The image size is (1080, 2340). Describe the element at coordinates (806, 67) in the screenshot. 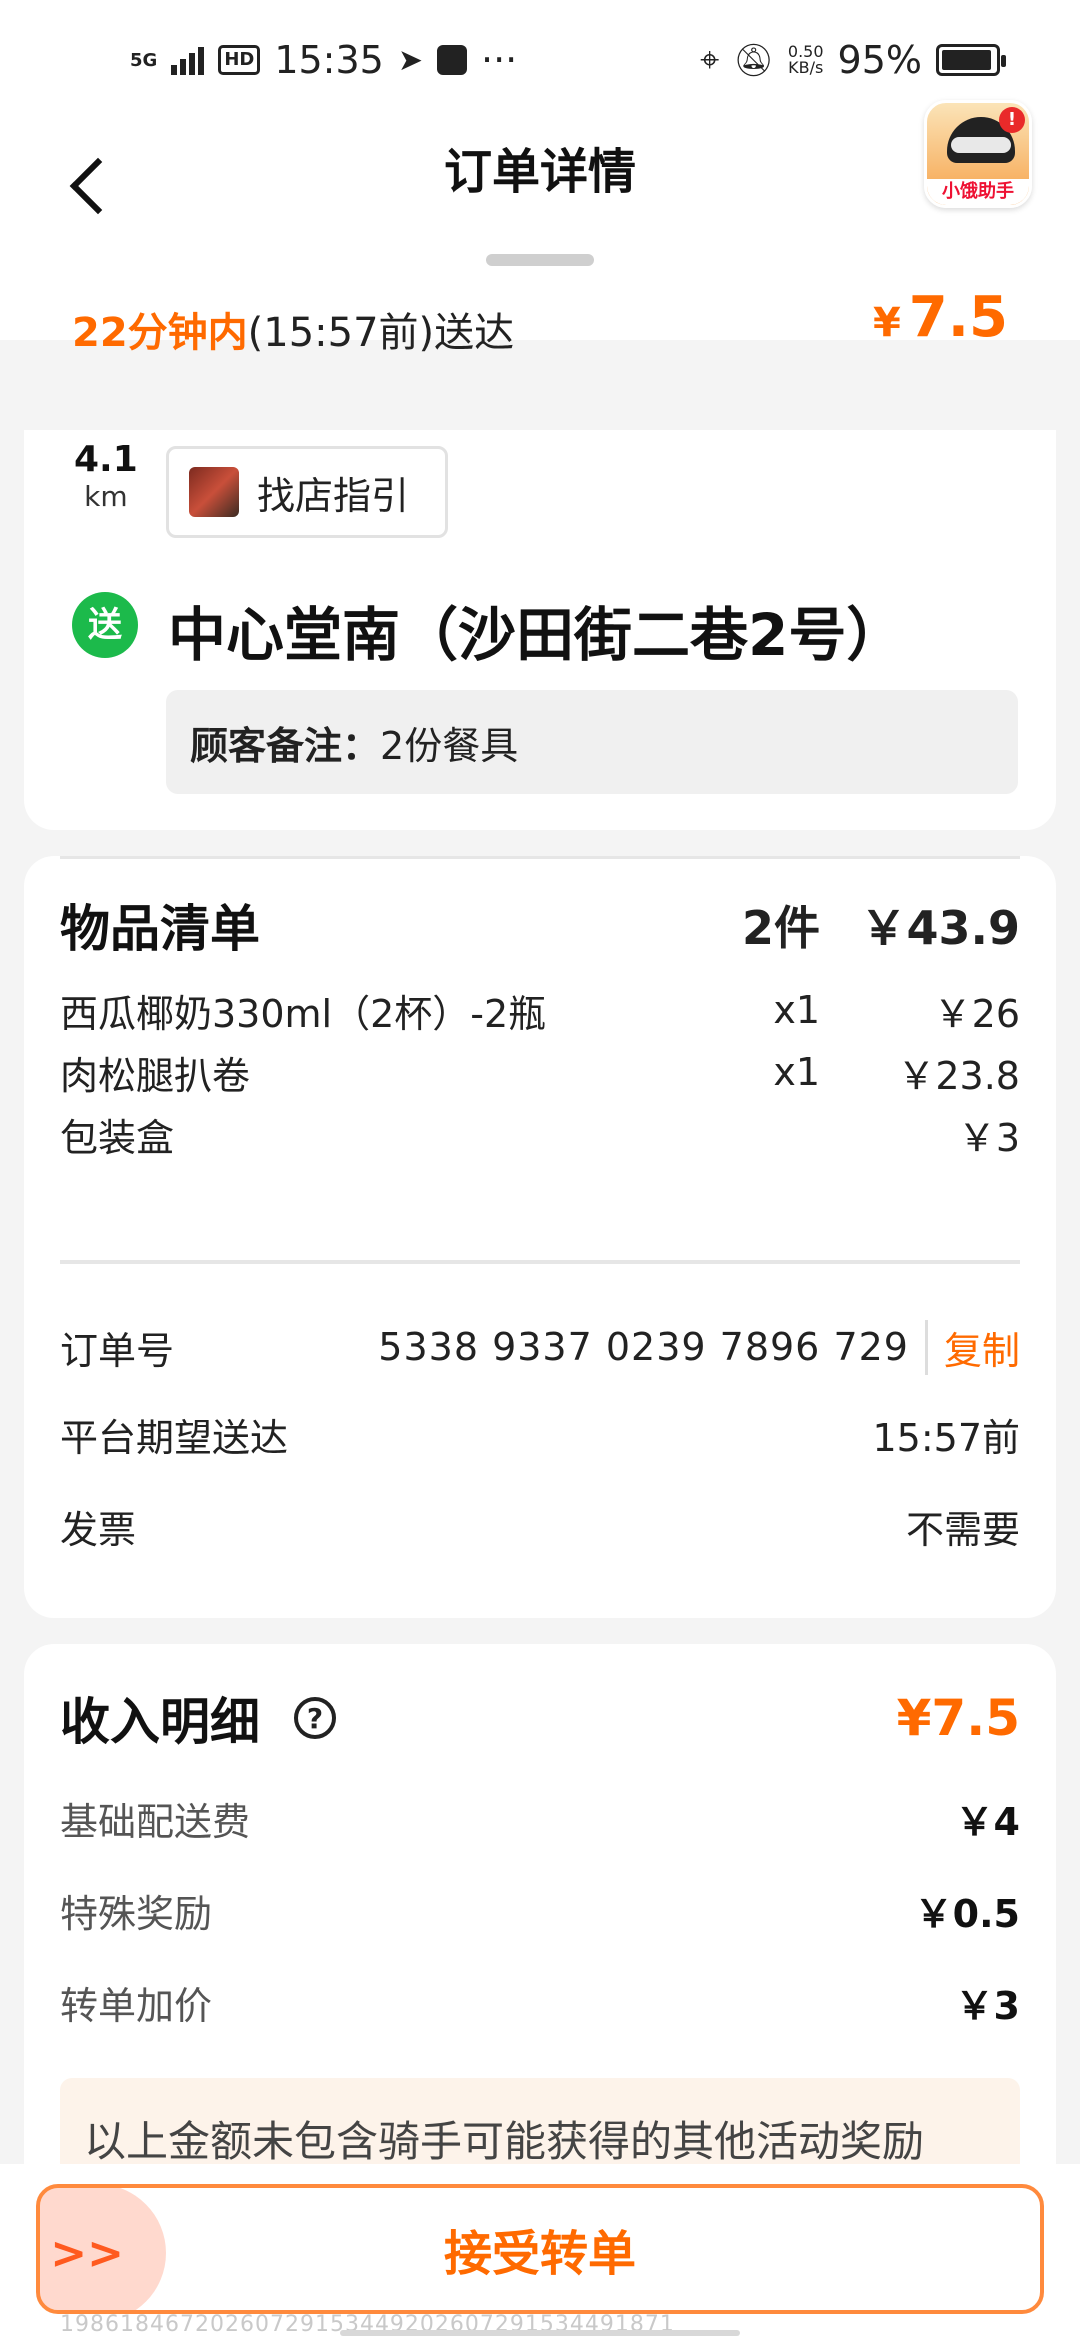

I see `speed-unit: KB/s` at that location.